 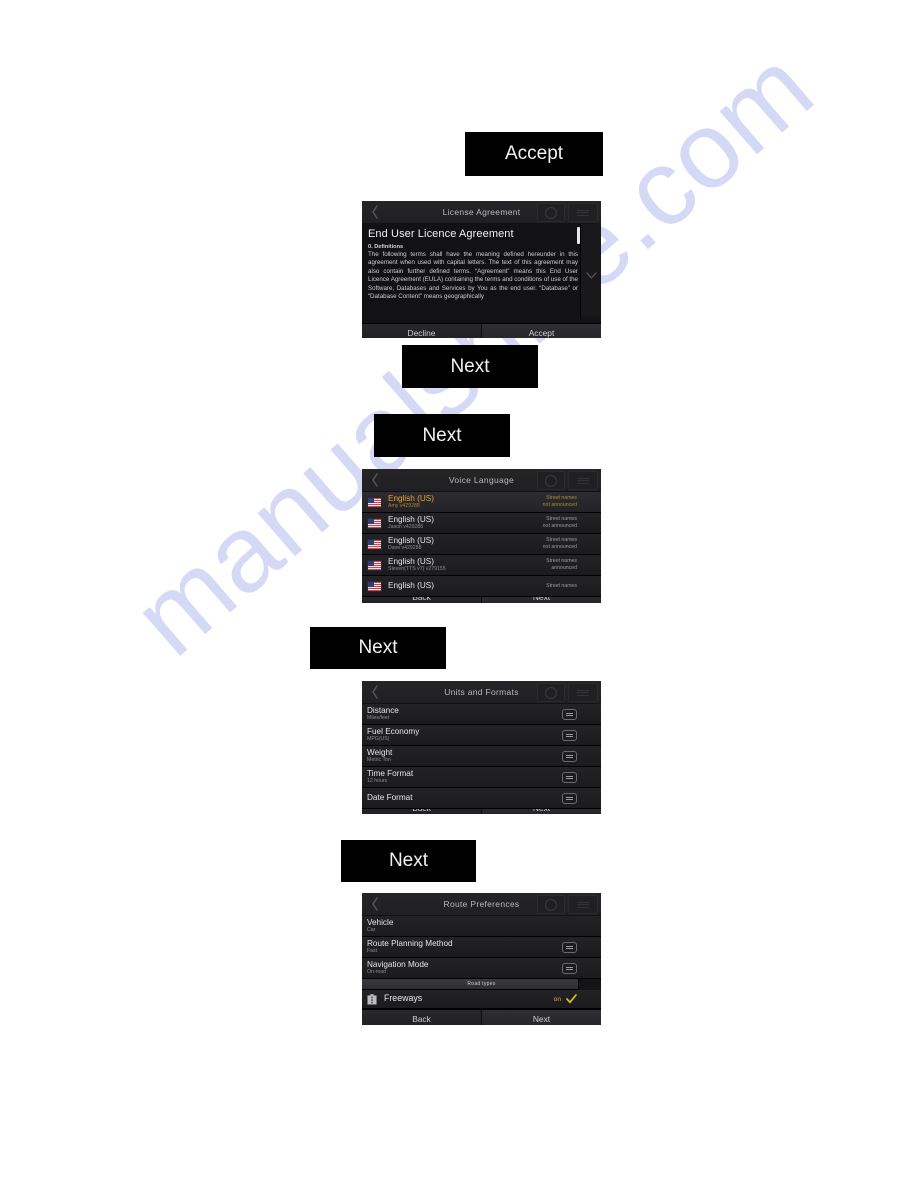 I want to click on list-item-status: Street names announced, so click(x=561, y=564).